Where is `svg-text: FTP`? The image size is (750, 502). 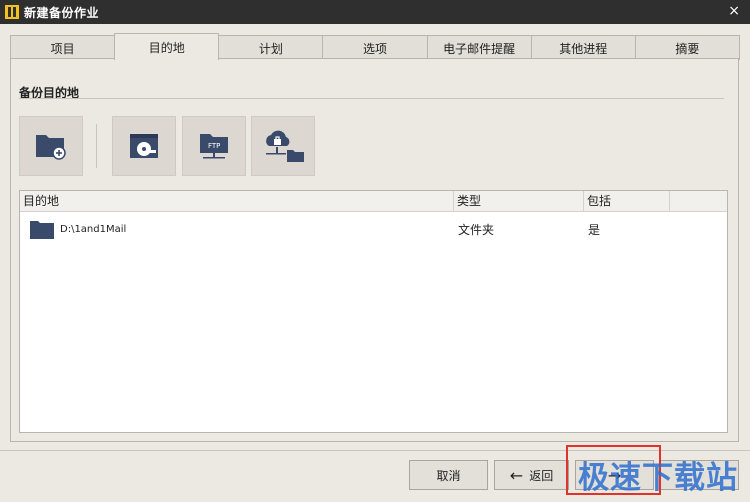 svg-text: FTP is located at coordinates (214, 146).